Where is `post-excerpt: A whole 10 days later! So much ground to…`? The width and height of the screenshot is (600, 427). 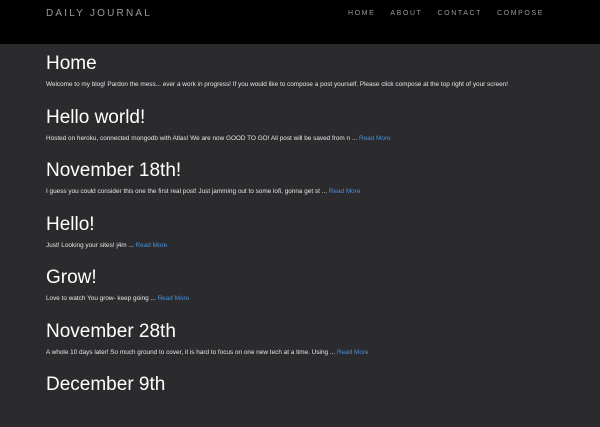
post-excerpt: A whole 10 days later! So much ground to… is located at coordinates (306, 353).